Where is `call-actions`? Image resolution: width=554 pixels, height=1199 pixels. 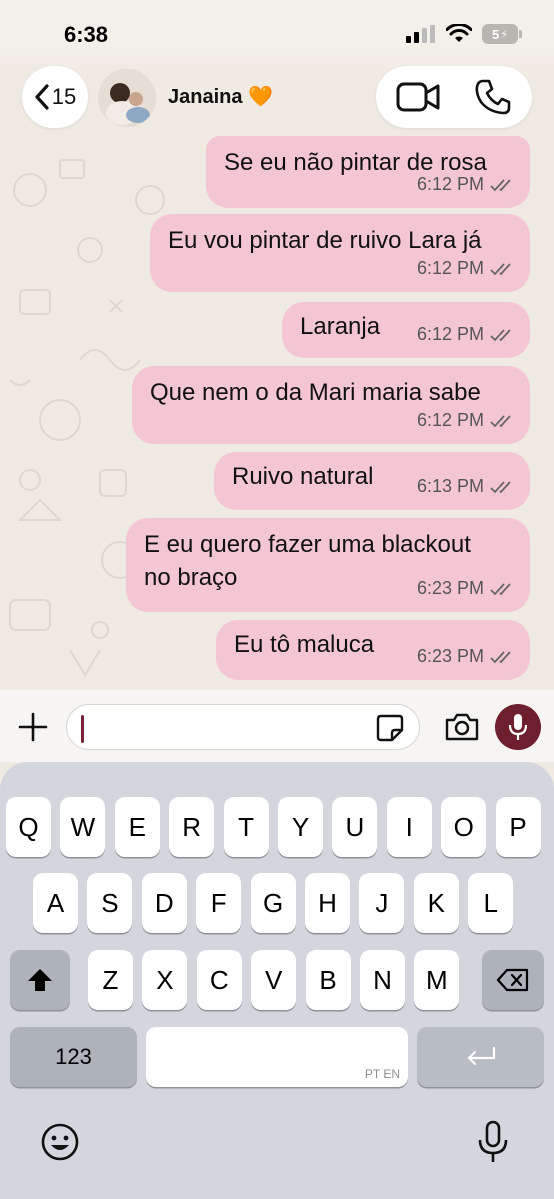 call-actions is located at coordinates (454, 97).